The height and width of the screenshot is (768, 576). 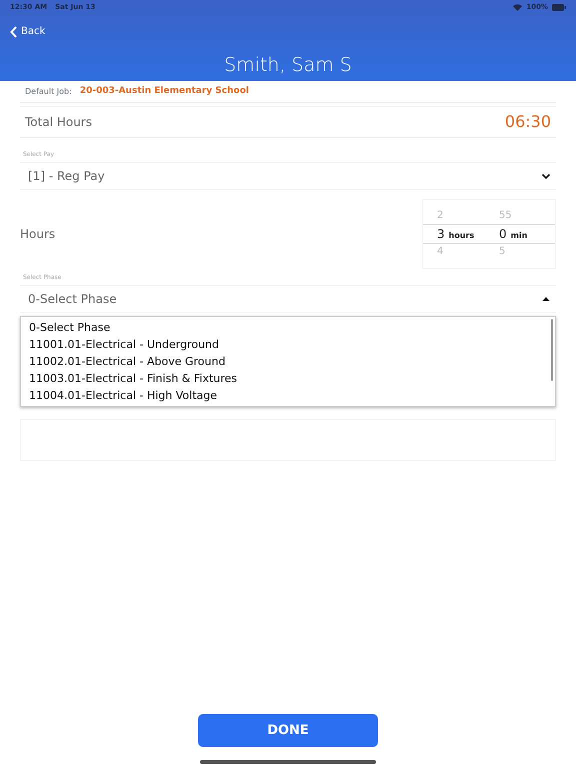 What do you see at coordinates (288, 395) in the screenshot?
I see `dropdown-option: 11004.01-Electrical - High Voltage` at bounding box center [288, 395].